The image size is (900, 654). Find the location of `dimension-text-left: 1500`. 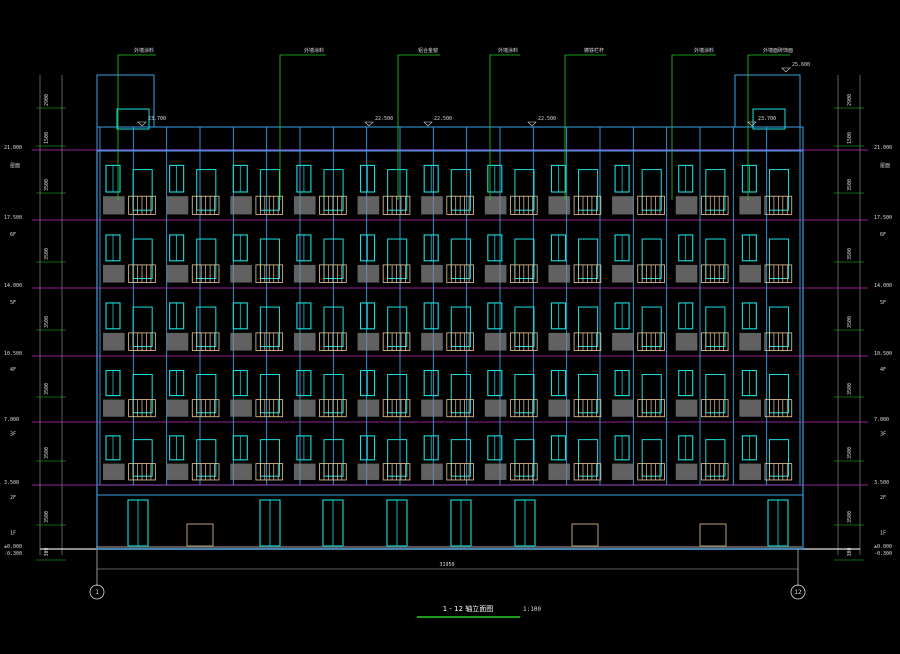

dimension-text-left: 1500 is located at coordinates (47, 138).